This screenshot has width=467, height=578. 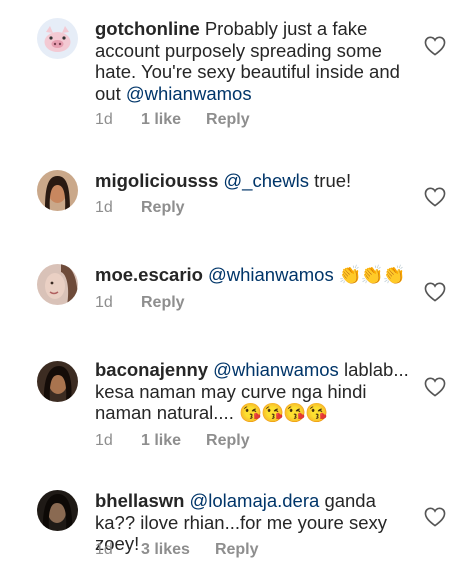 What do you see at coordinates (156, 180) in the screenshot?
I see `comment-username: migoliciousss` at bounding box center [156, 180].